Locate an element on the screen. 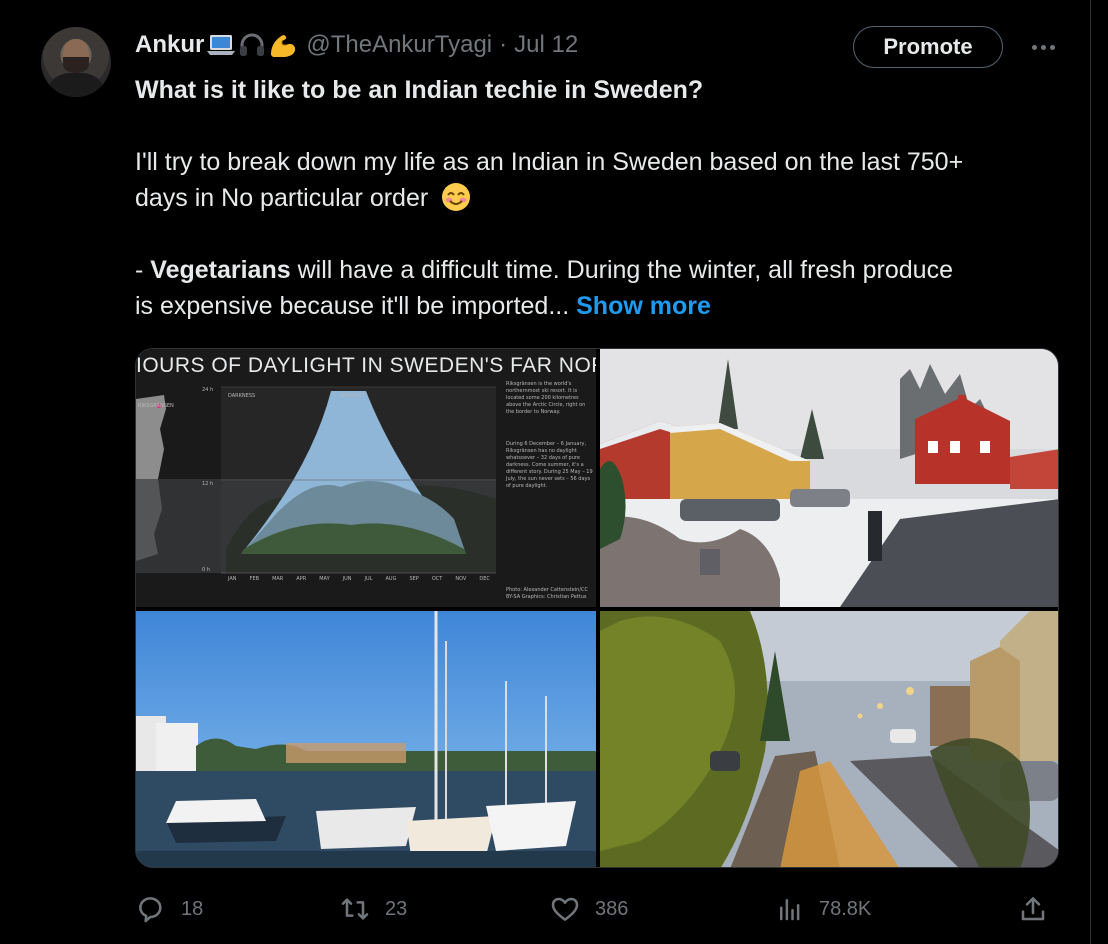 This screenshot has width=1108, height=944. views-button: 78.8K is located at coordinates (823, 909).